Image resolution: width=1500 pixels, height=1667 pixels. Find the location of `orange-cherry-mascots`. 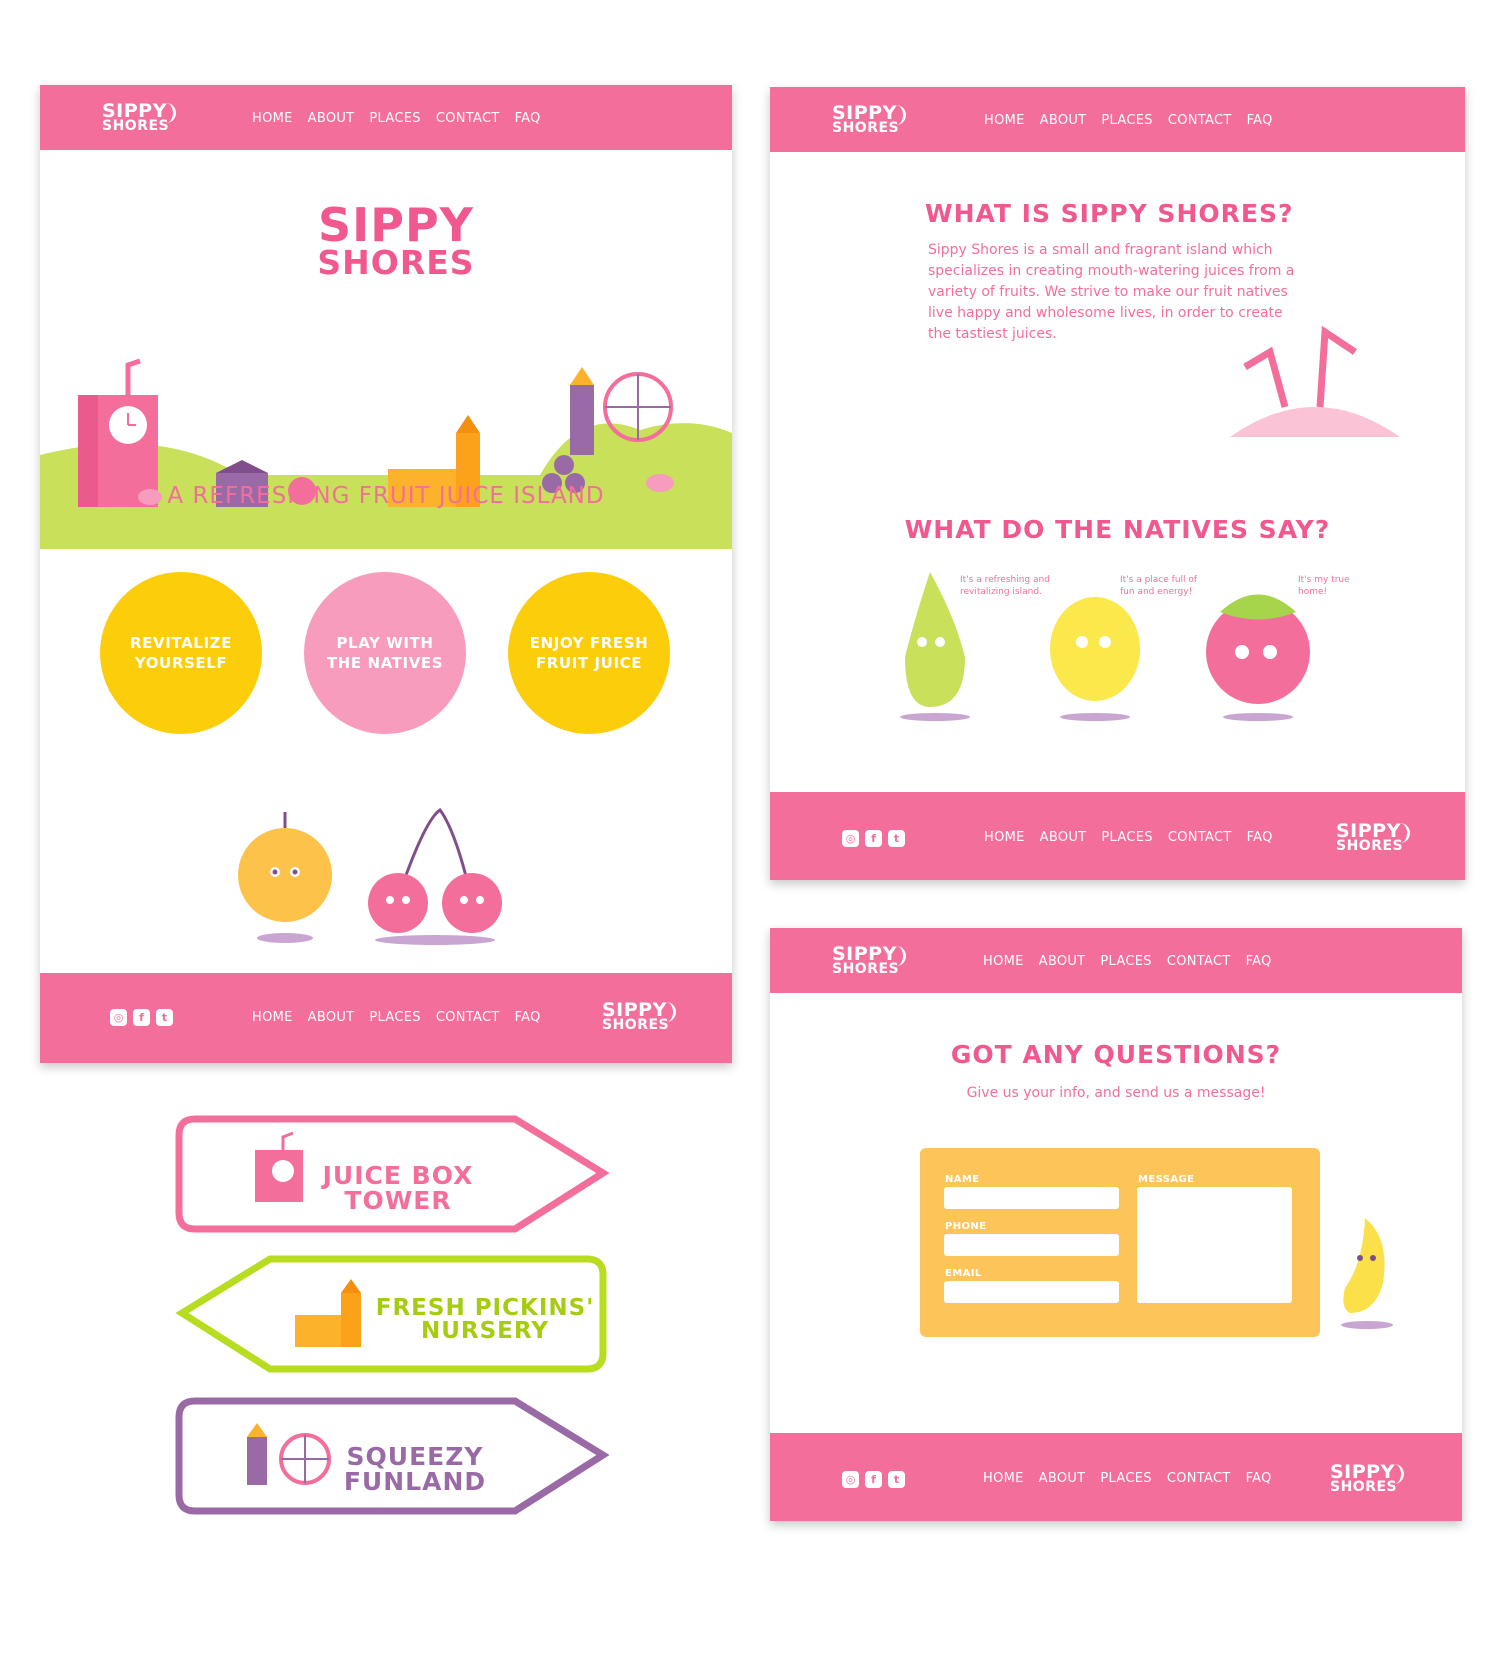

orange-cherry-mascots is located at coordinates (370, 876).